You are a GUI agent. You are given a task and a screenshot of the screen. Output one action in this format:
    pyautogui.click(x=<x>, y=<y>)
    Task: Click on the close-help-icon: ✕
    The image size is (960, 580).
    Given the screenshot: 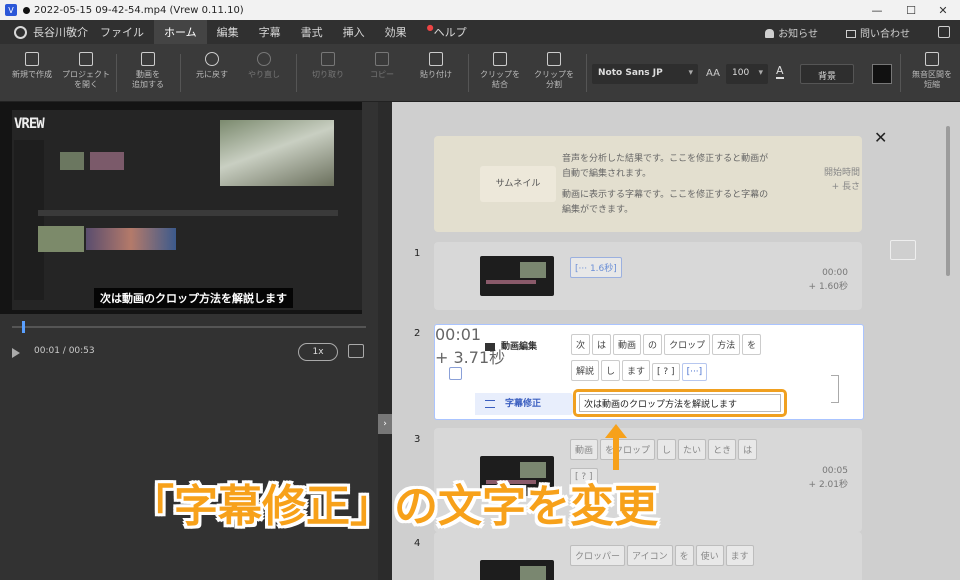 What is the action you would take?
    pyautogui.click(x=880, y=137)
    